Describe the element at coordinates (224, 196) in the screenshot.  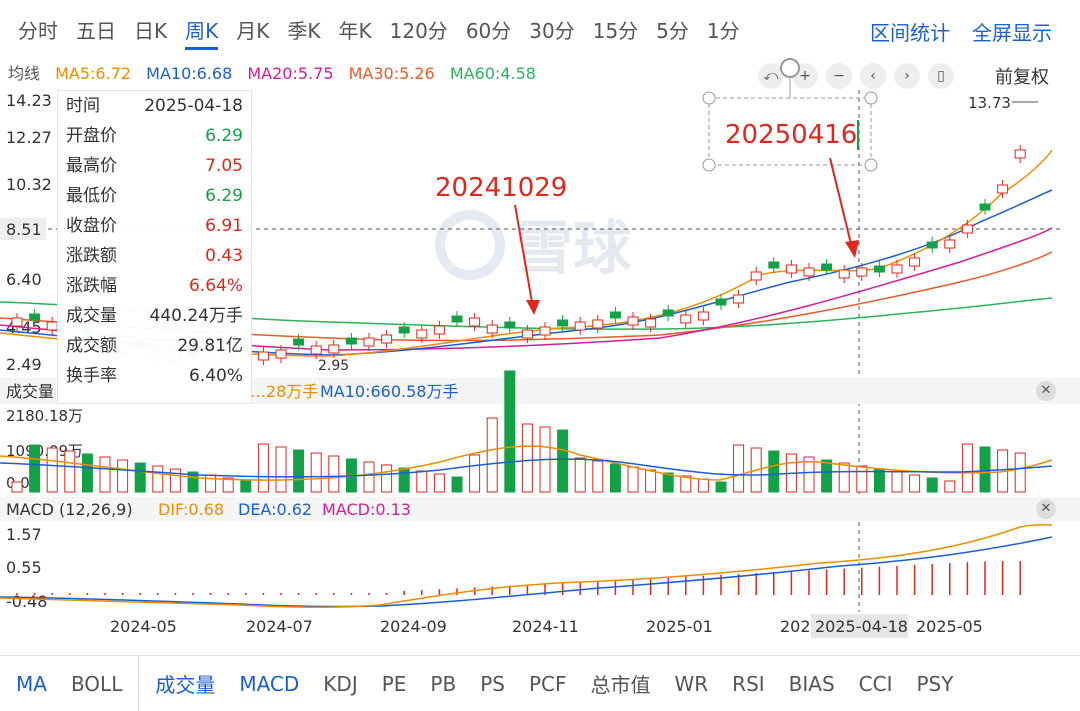
I see `tooltip-value: 6.29` at that location.